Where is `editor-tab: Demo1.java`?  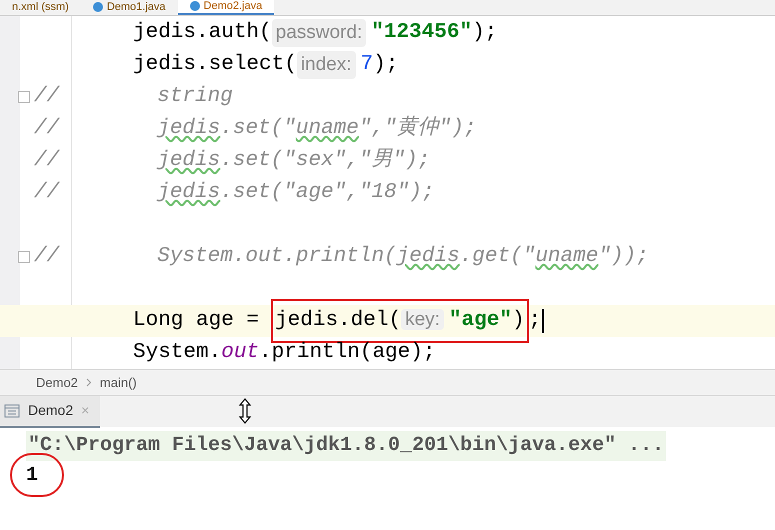
editor-tab: Demo1.java is located at coordinates (129, 7).